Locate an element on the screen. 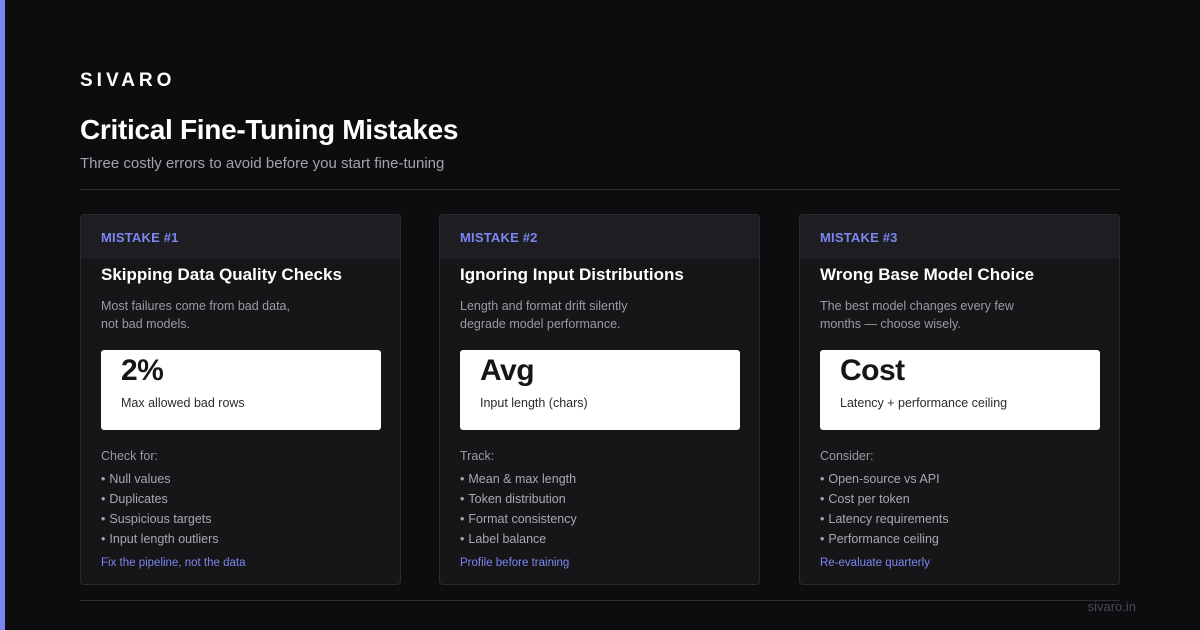 The width and height of the screenshot is (1200, 630). list-item: • Suspicious targets is located at coordinates (160, 519).